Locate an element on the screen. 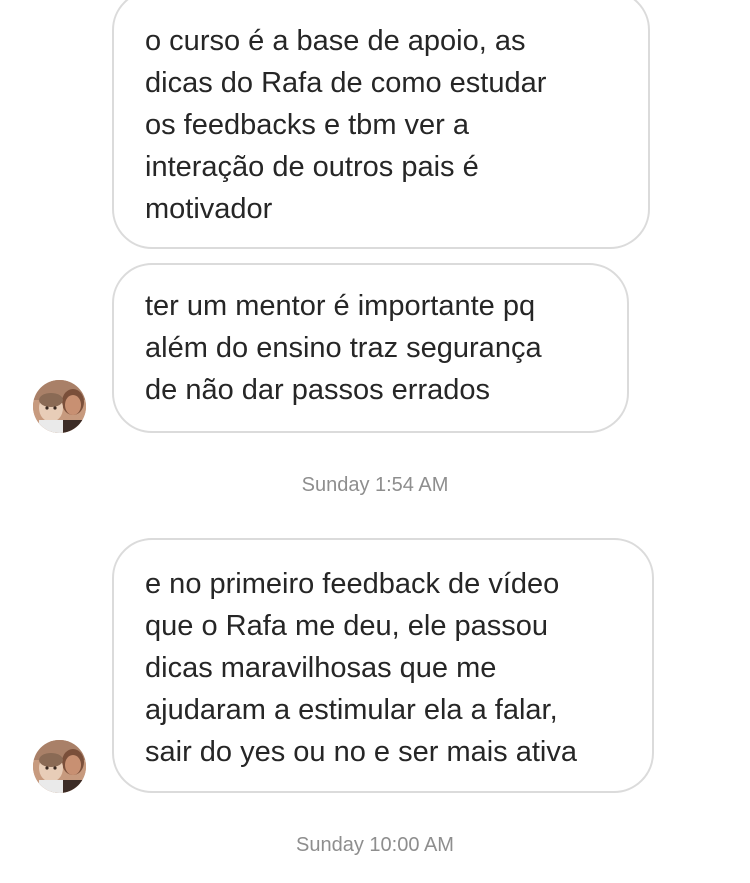 The height and width of the screenshot is (883, 750). message-text-line: além do ensino traz segurança is located at coordinates (343, 348).